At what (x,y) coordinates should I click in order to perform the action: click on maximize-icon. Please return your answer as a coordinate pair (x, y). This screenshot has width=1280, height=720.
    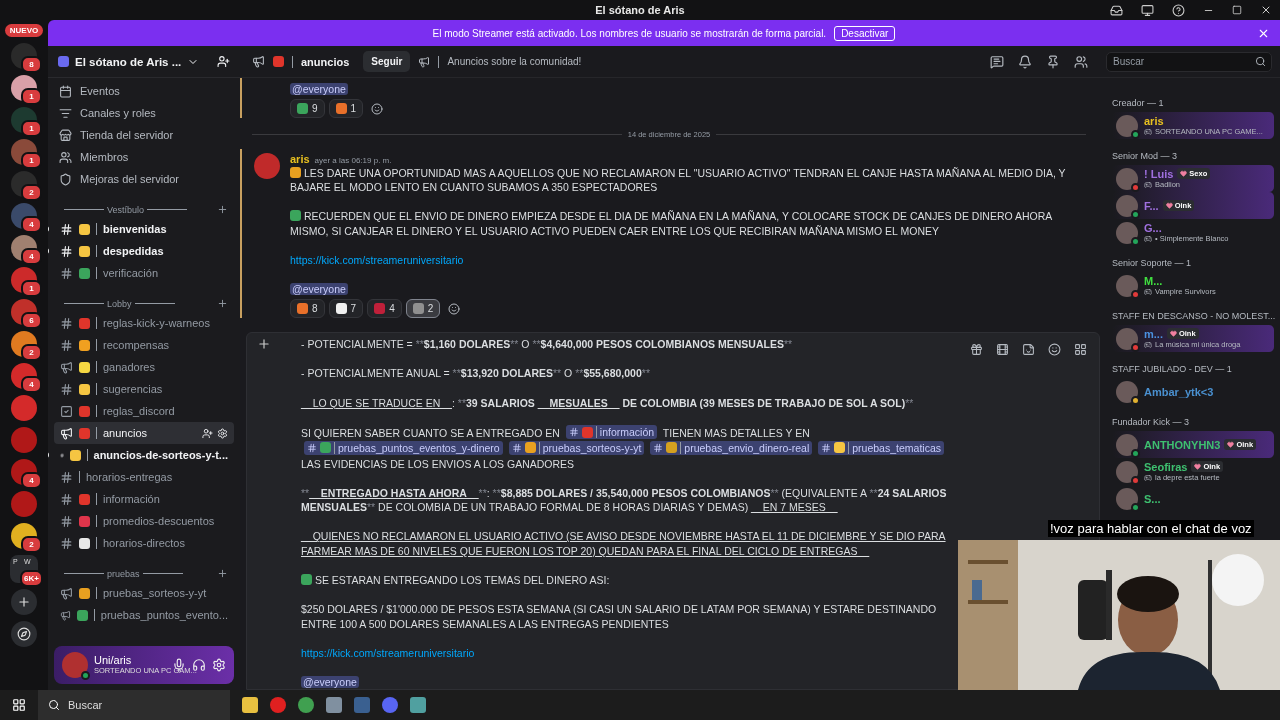
    Looking at the image, I should click on (1237, 10).